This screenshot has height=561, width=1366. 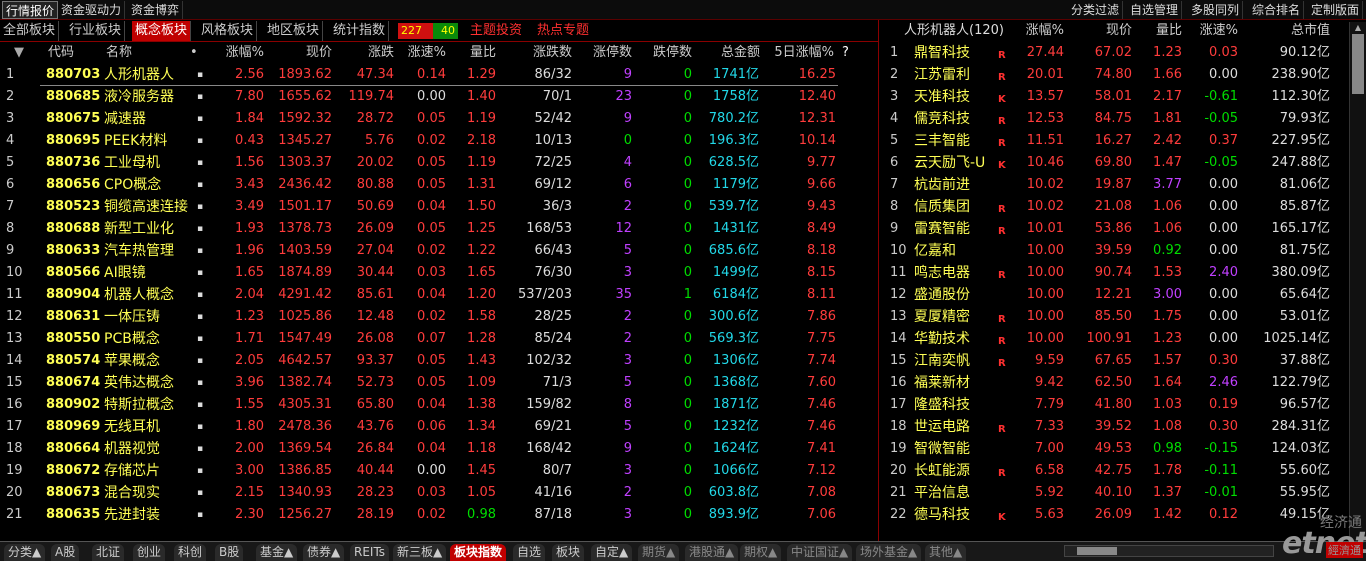 What do you see at coordinates (1114, 339) in the screenshot?
I see `stock-row: 14 华勤技术 R 10.00 100.91 1.23 0.00 1025.14亿` at bounding box center [1114, 339].